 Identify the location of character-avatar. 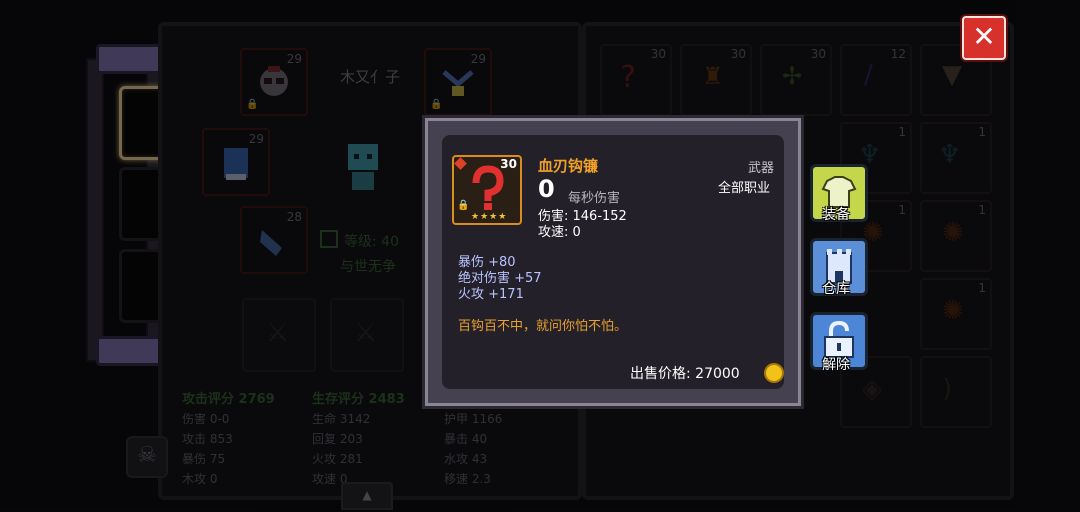
(363, 167).